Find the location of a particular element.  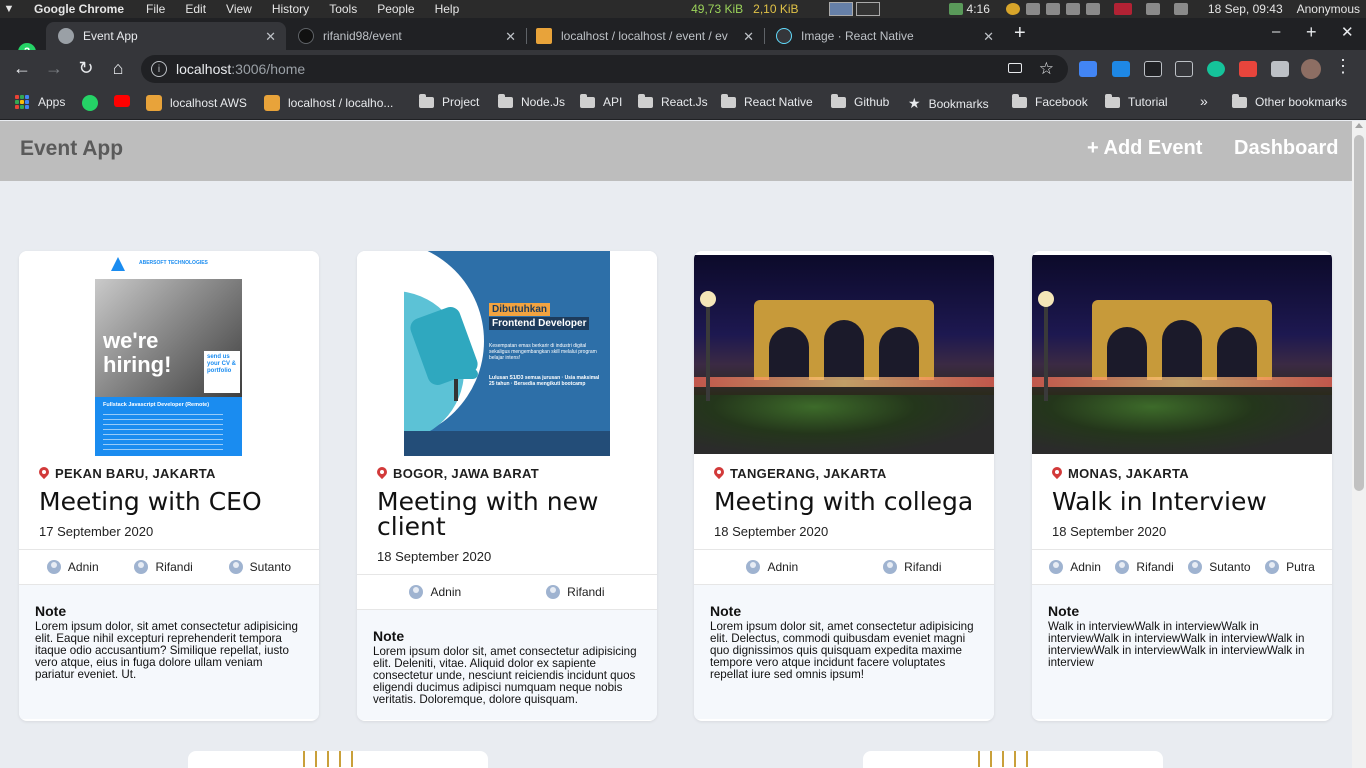

forward-arrow-icon: → is located at coordinates (54, 68).